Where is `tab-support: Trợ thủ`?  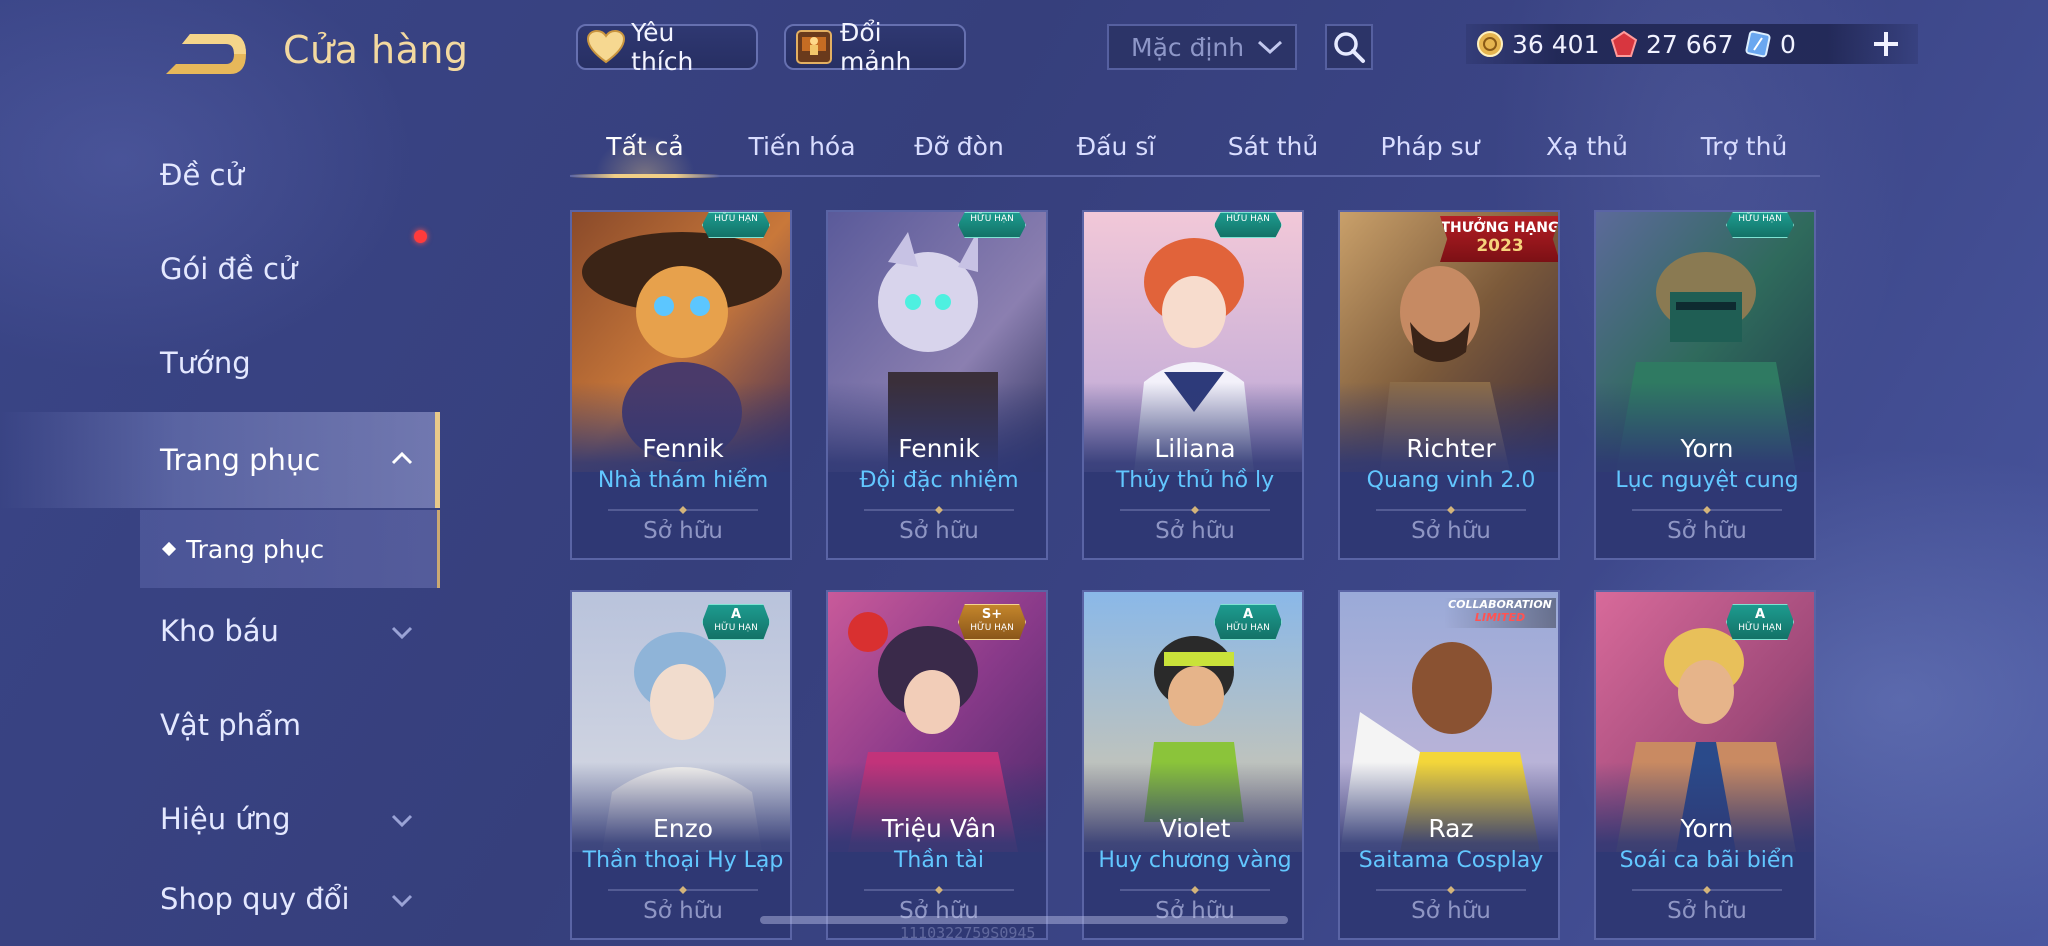 tab-support: Trợ thủ is located at coordinates (1744, 150).